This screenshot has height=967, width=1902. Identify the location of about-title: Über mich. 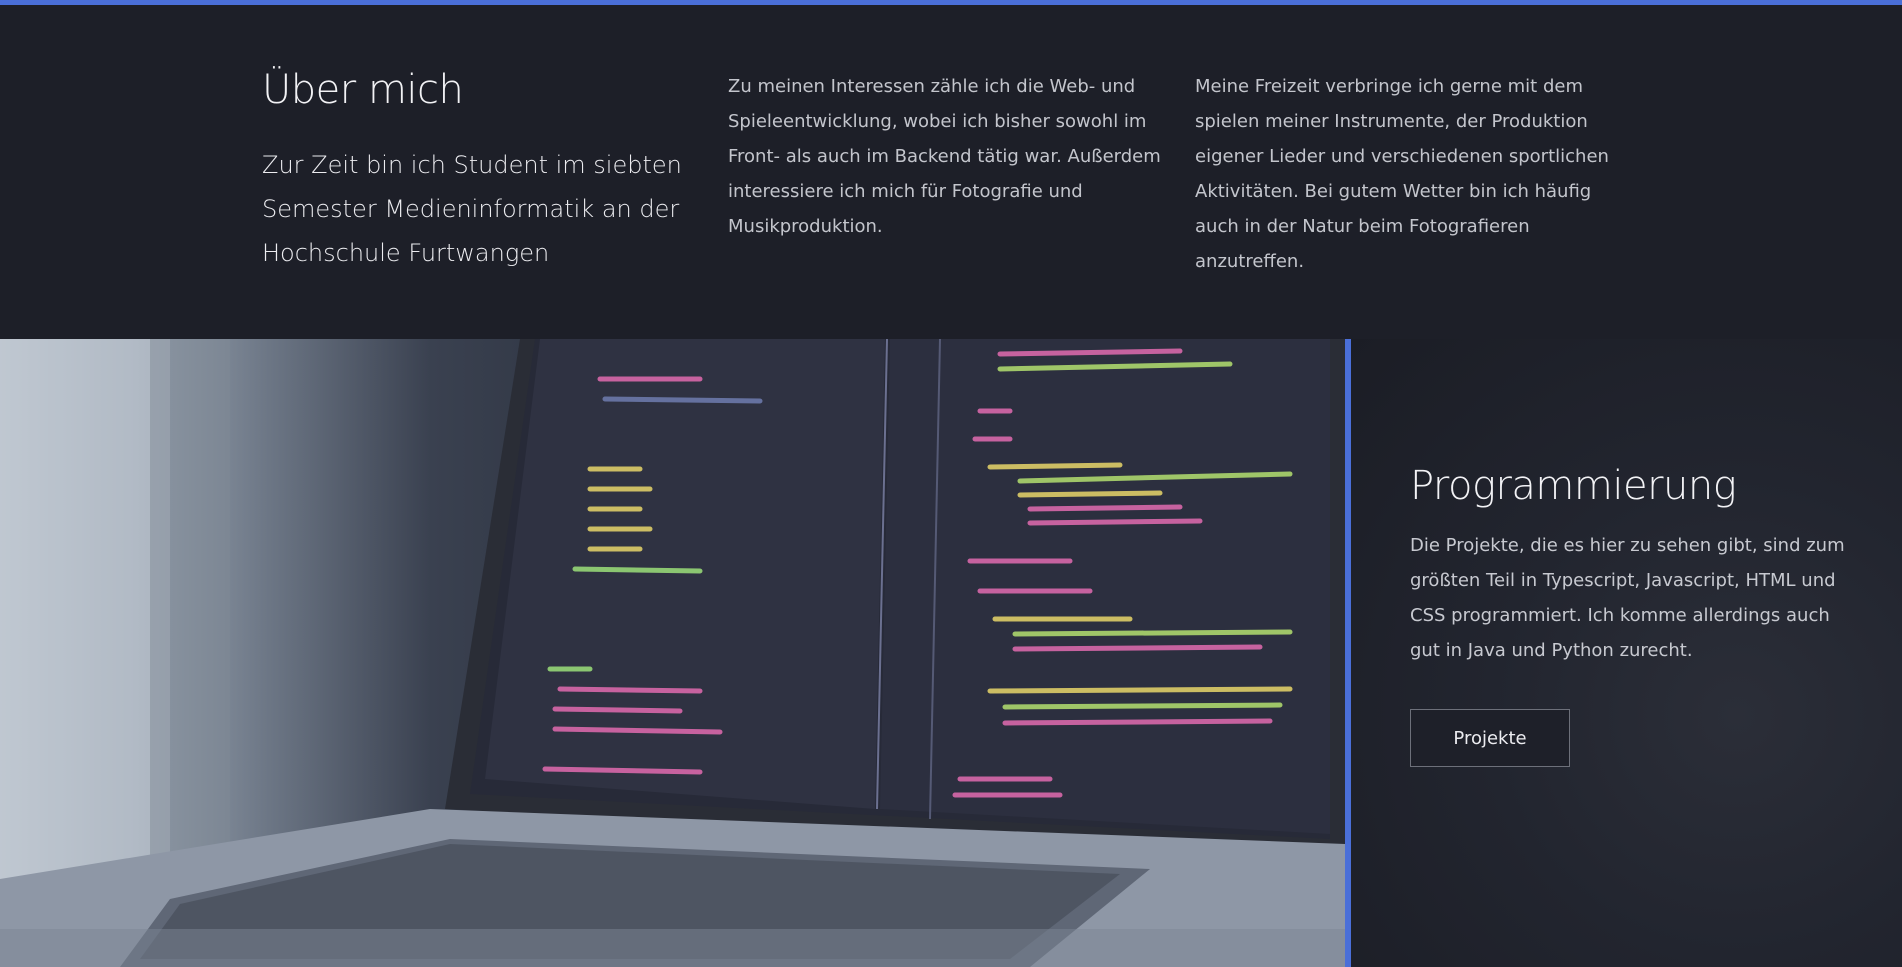
(363, 90).